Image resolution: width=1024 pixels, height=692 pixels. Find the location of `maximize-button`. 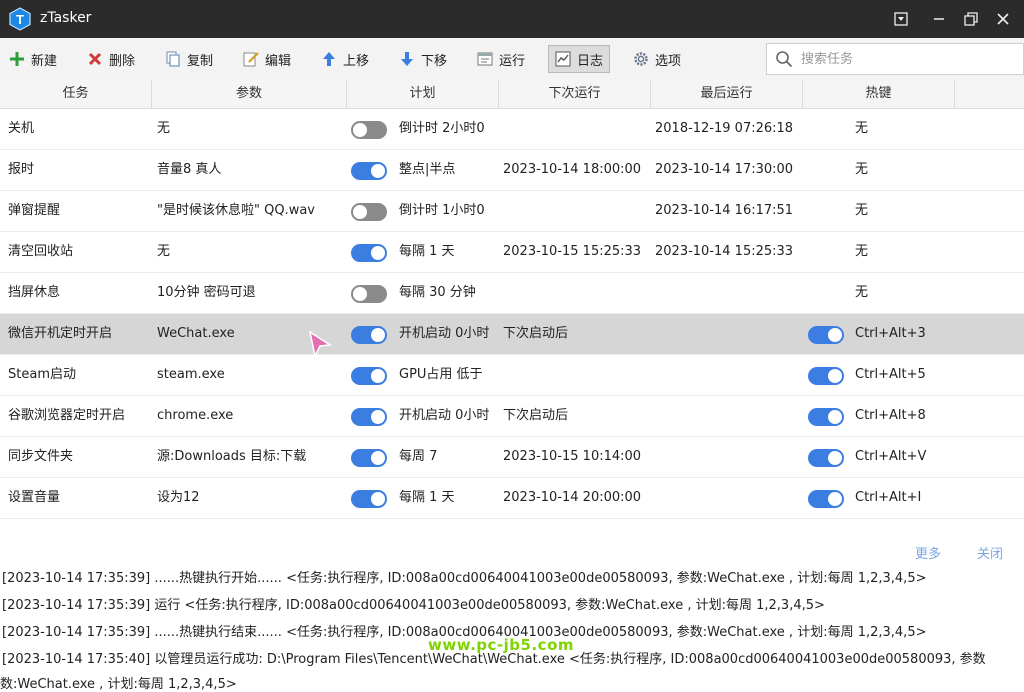

maximize-button is located at coordinates (971, 19).